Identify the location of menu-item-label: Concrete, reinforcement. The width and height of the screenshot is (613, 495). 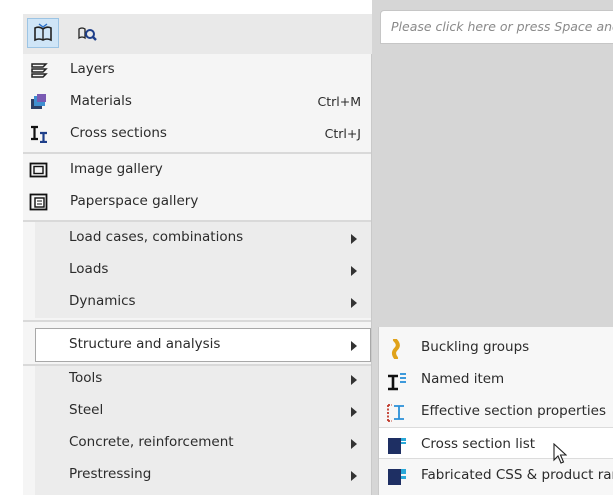
(151, 442).